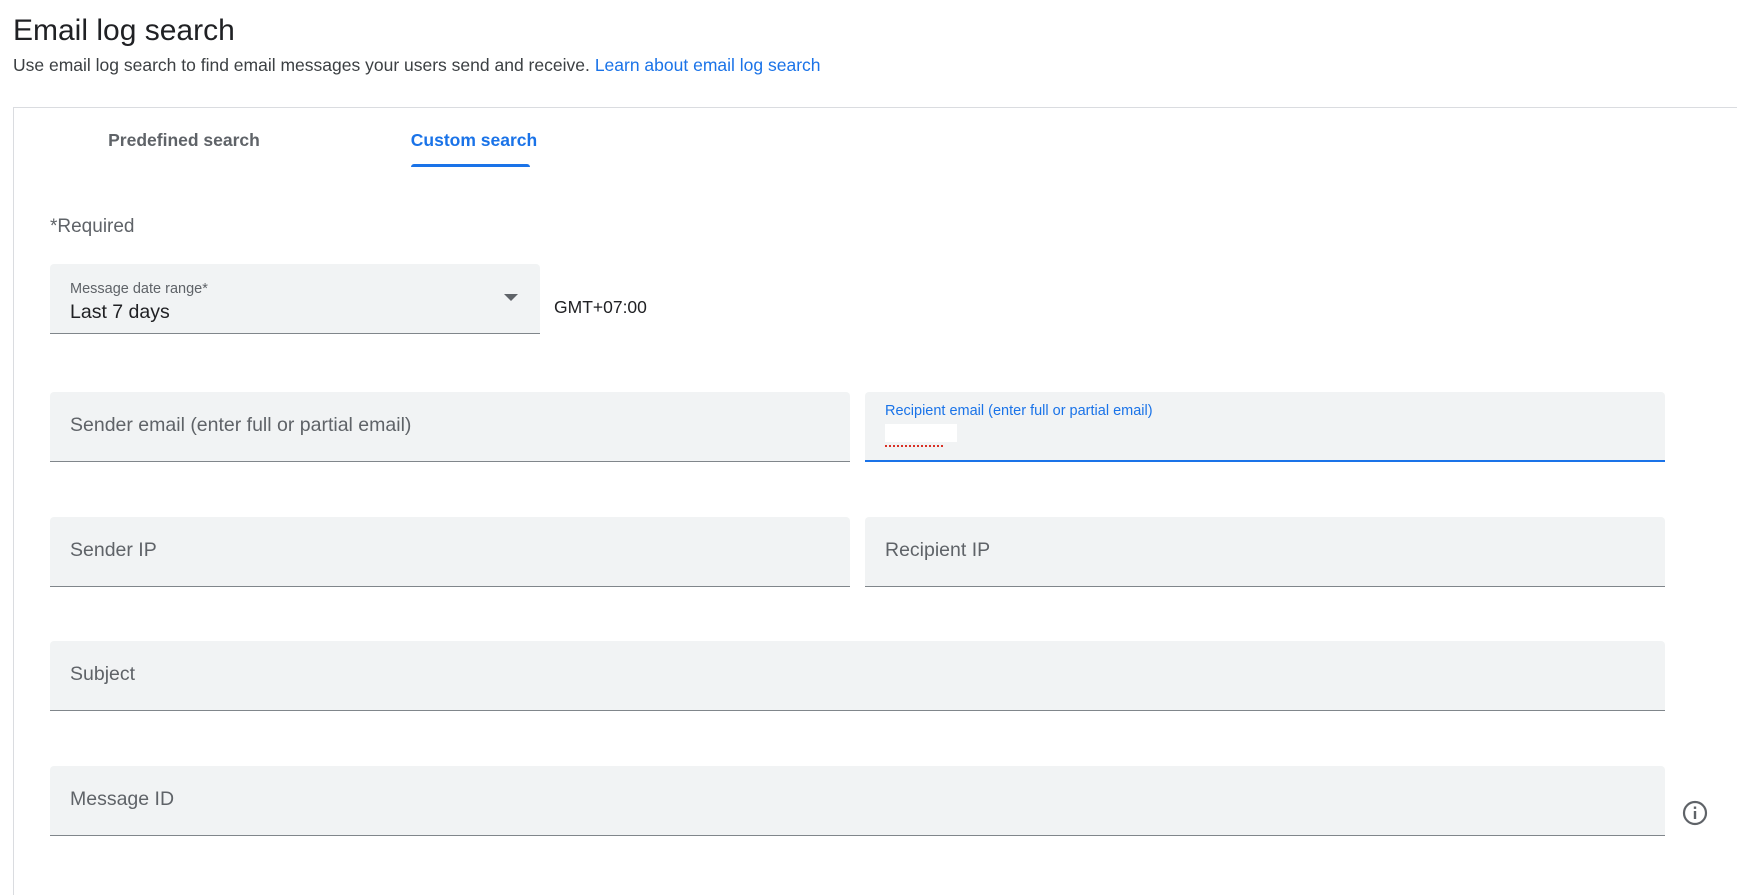 The image size is (1737, 895). Describe the element at coordinates (857, 676) in the screenshot. I see `subject-field: Subject` at that location.